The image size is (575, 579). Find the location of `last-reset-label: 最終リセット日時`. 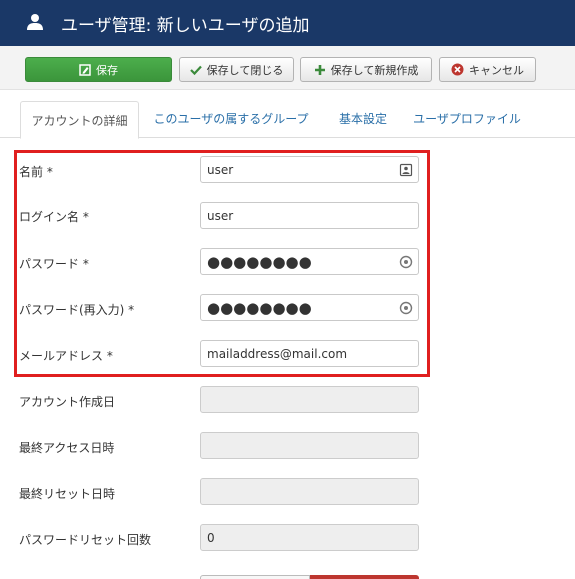

last-reset-label: 最終リセット日時 is located at coordinates (67, 494).